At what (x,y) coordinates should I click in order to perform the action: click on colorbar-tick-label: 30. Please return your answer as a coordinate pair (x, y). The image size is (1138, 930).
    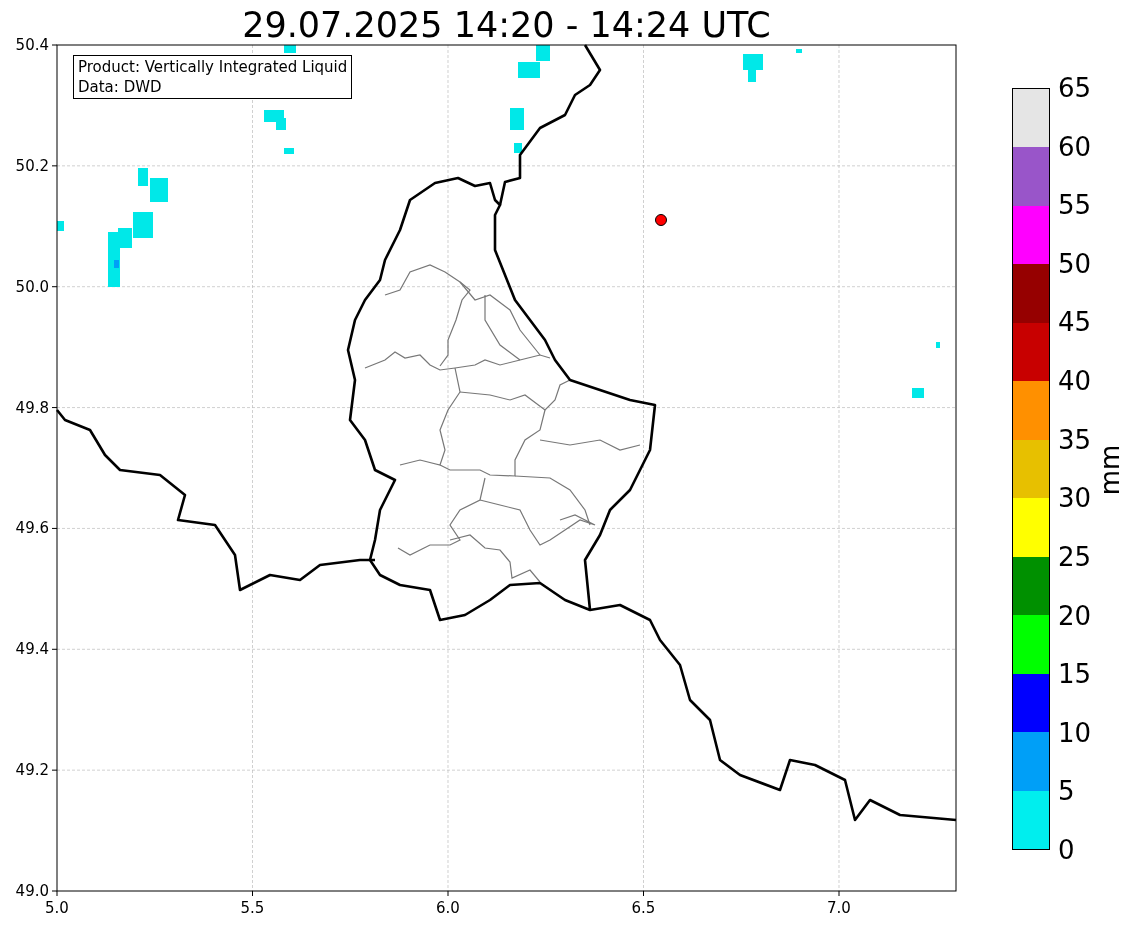
    Looking at the image, I should click on (1075, 498).